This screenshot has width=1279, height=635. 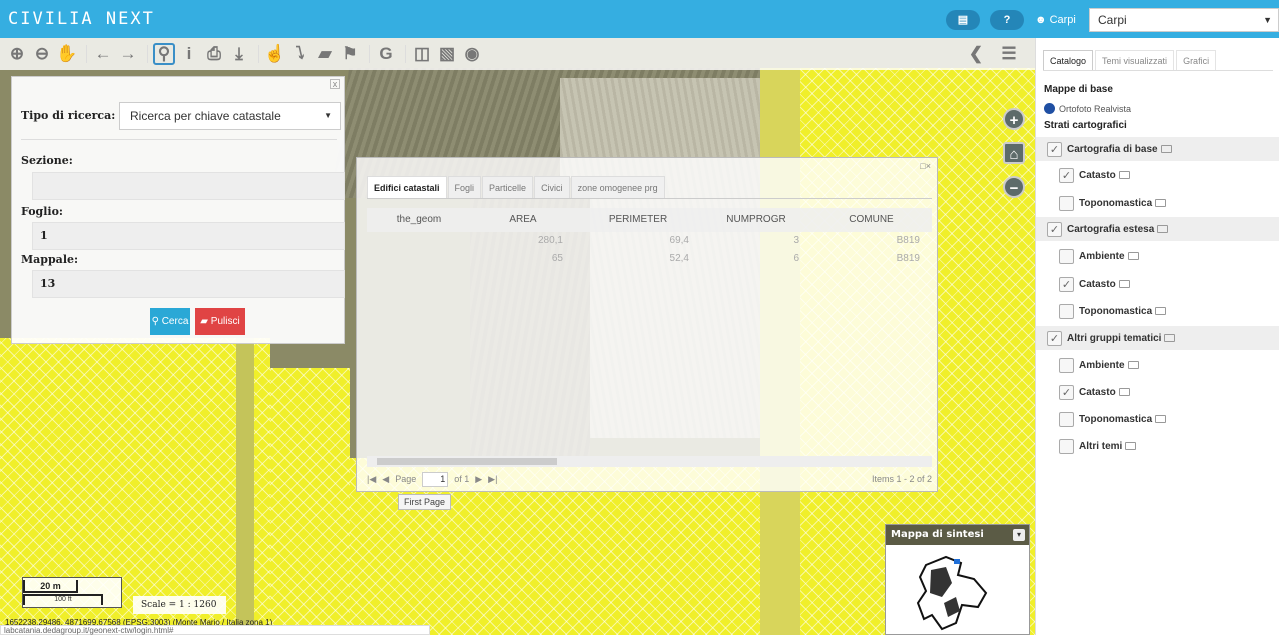 What do you see at coordinates (164, 54) in the screenshot?
I see `search-zoom-icon: ⚲` at bounding box center [164, 54].